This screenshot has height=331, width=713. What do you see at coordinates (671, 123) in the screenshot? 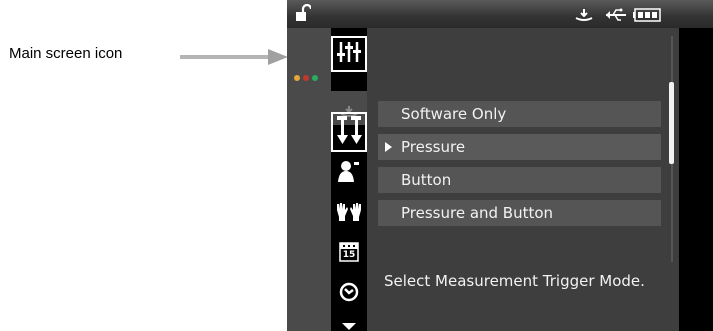
I see `scrollbar-thumb` at bounding box center [671, 123].